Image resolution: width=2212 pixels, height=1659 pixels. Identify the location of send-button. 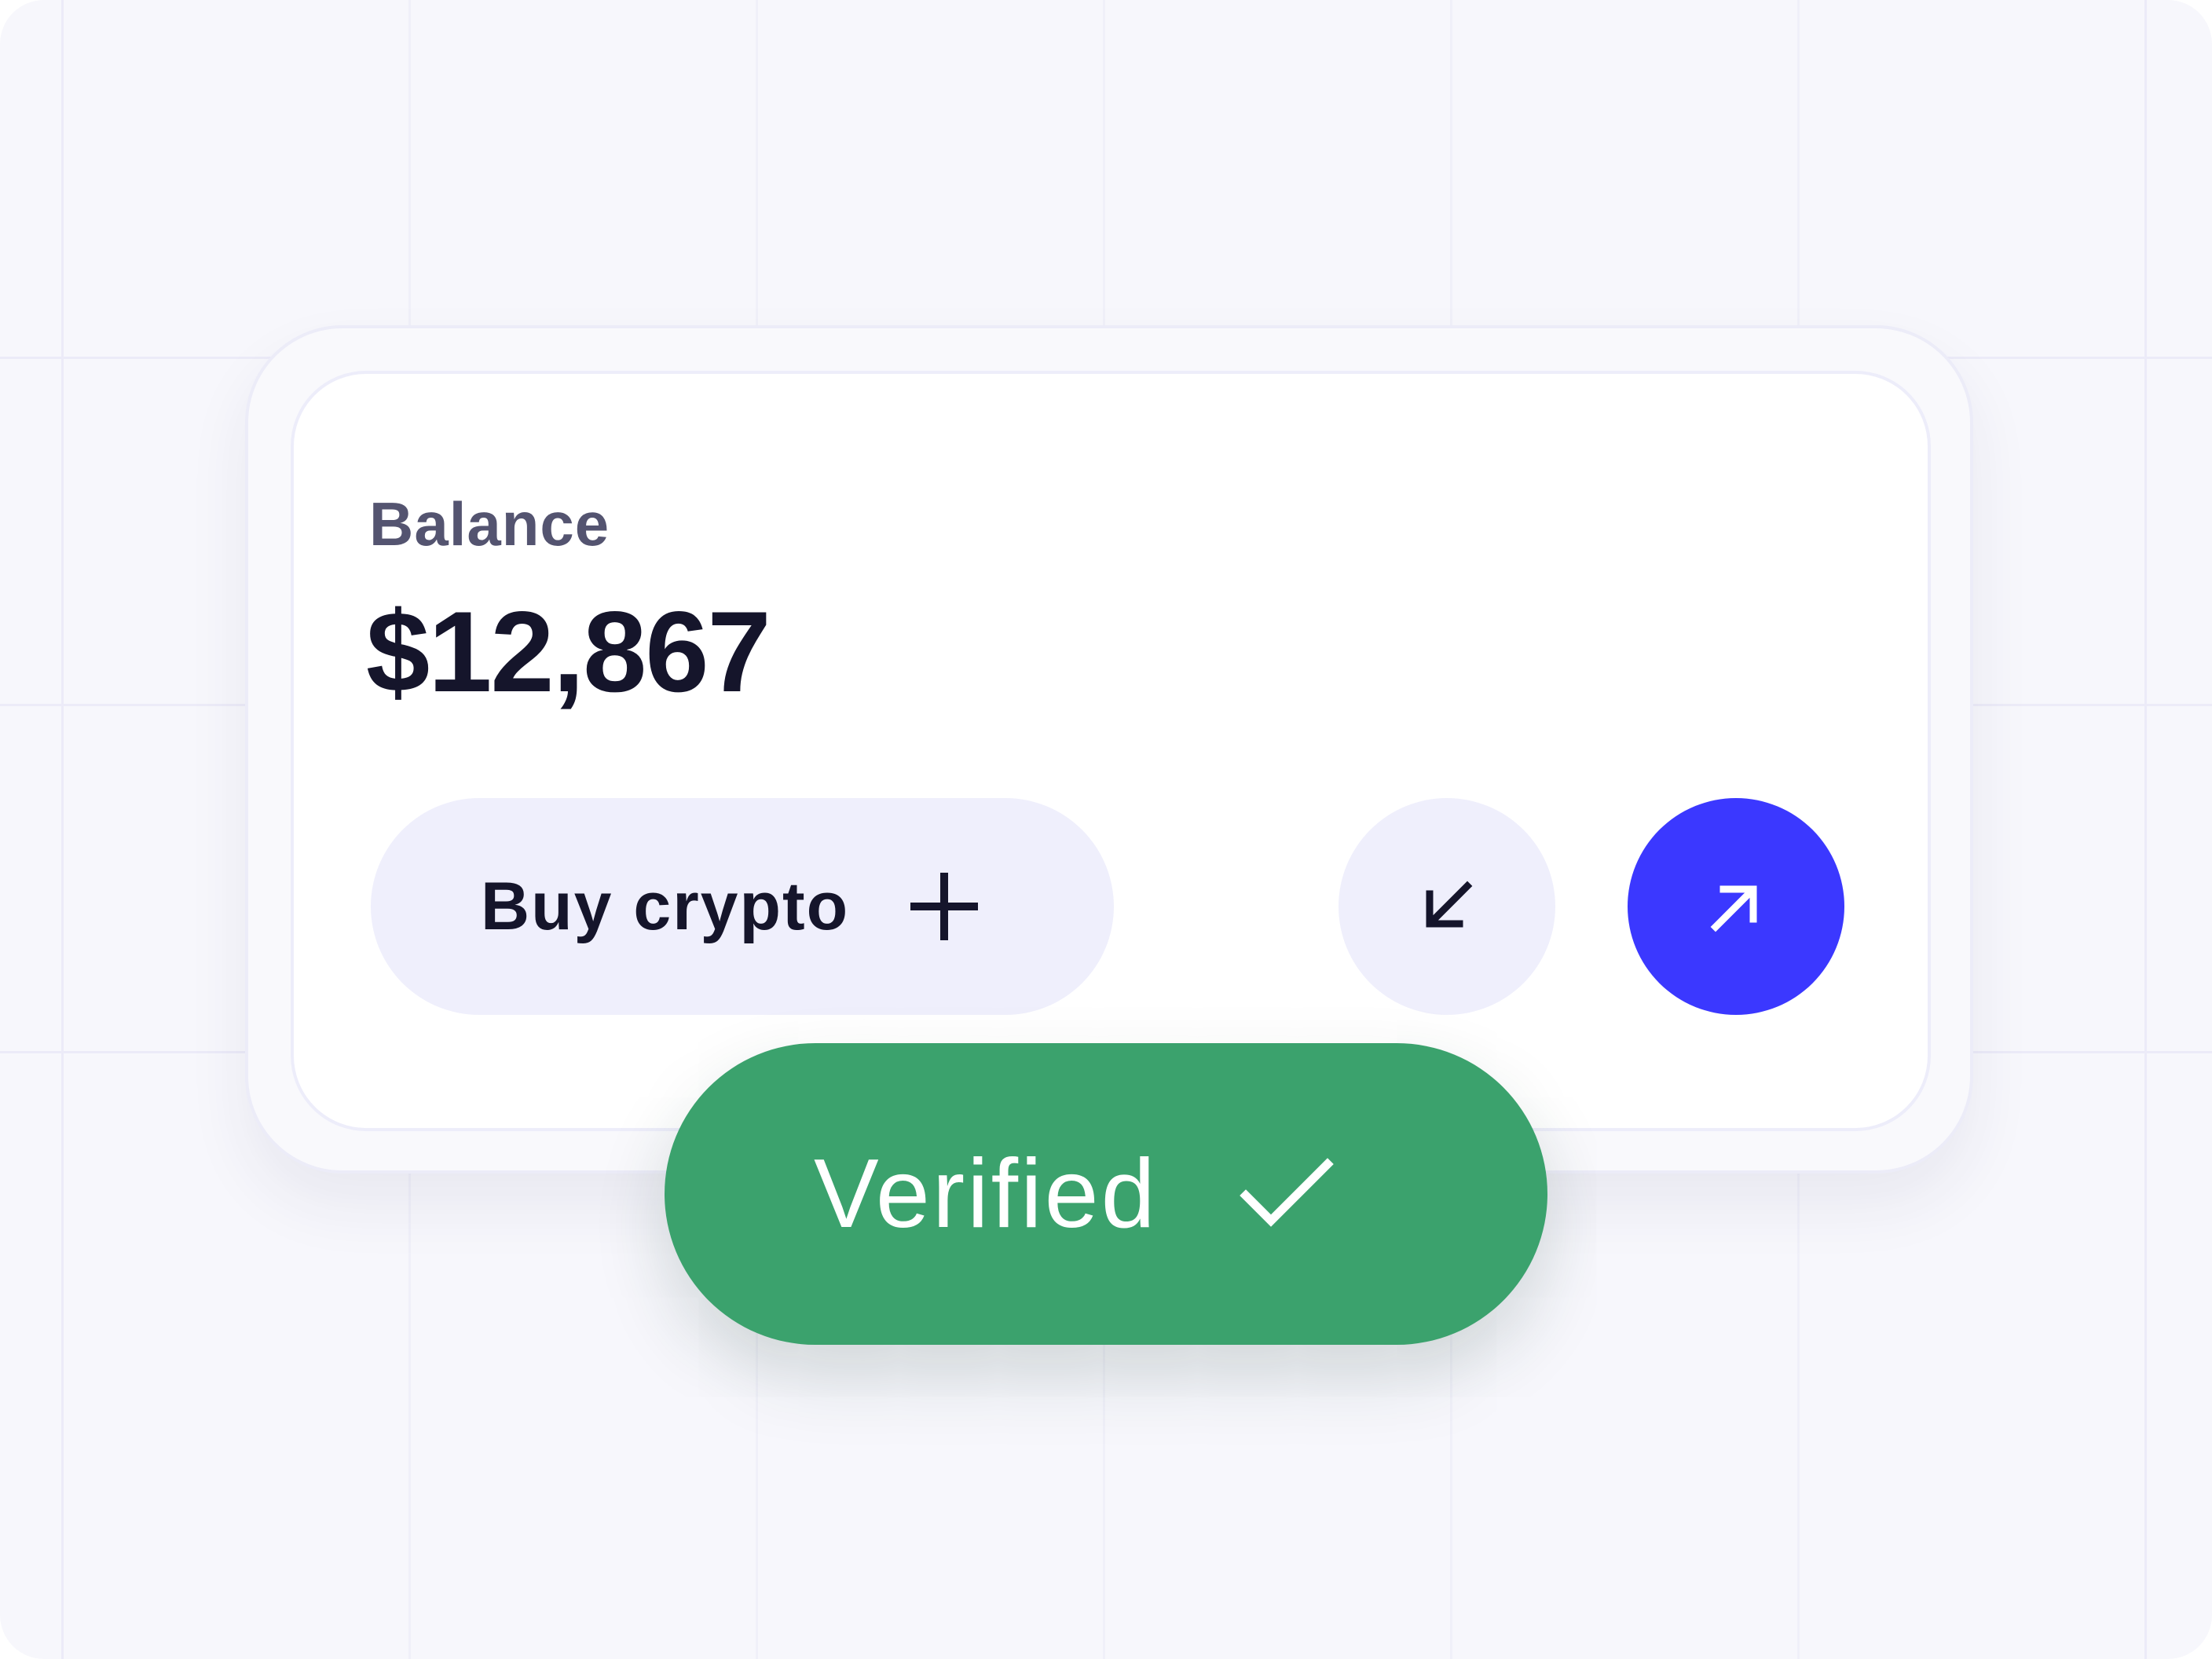
(1736, 906).